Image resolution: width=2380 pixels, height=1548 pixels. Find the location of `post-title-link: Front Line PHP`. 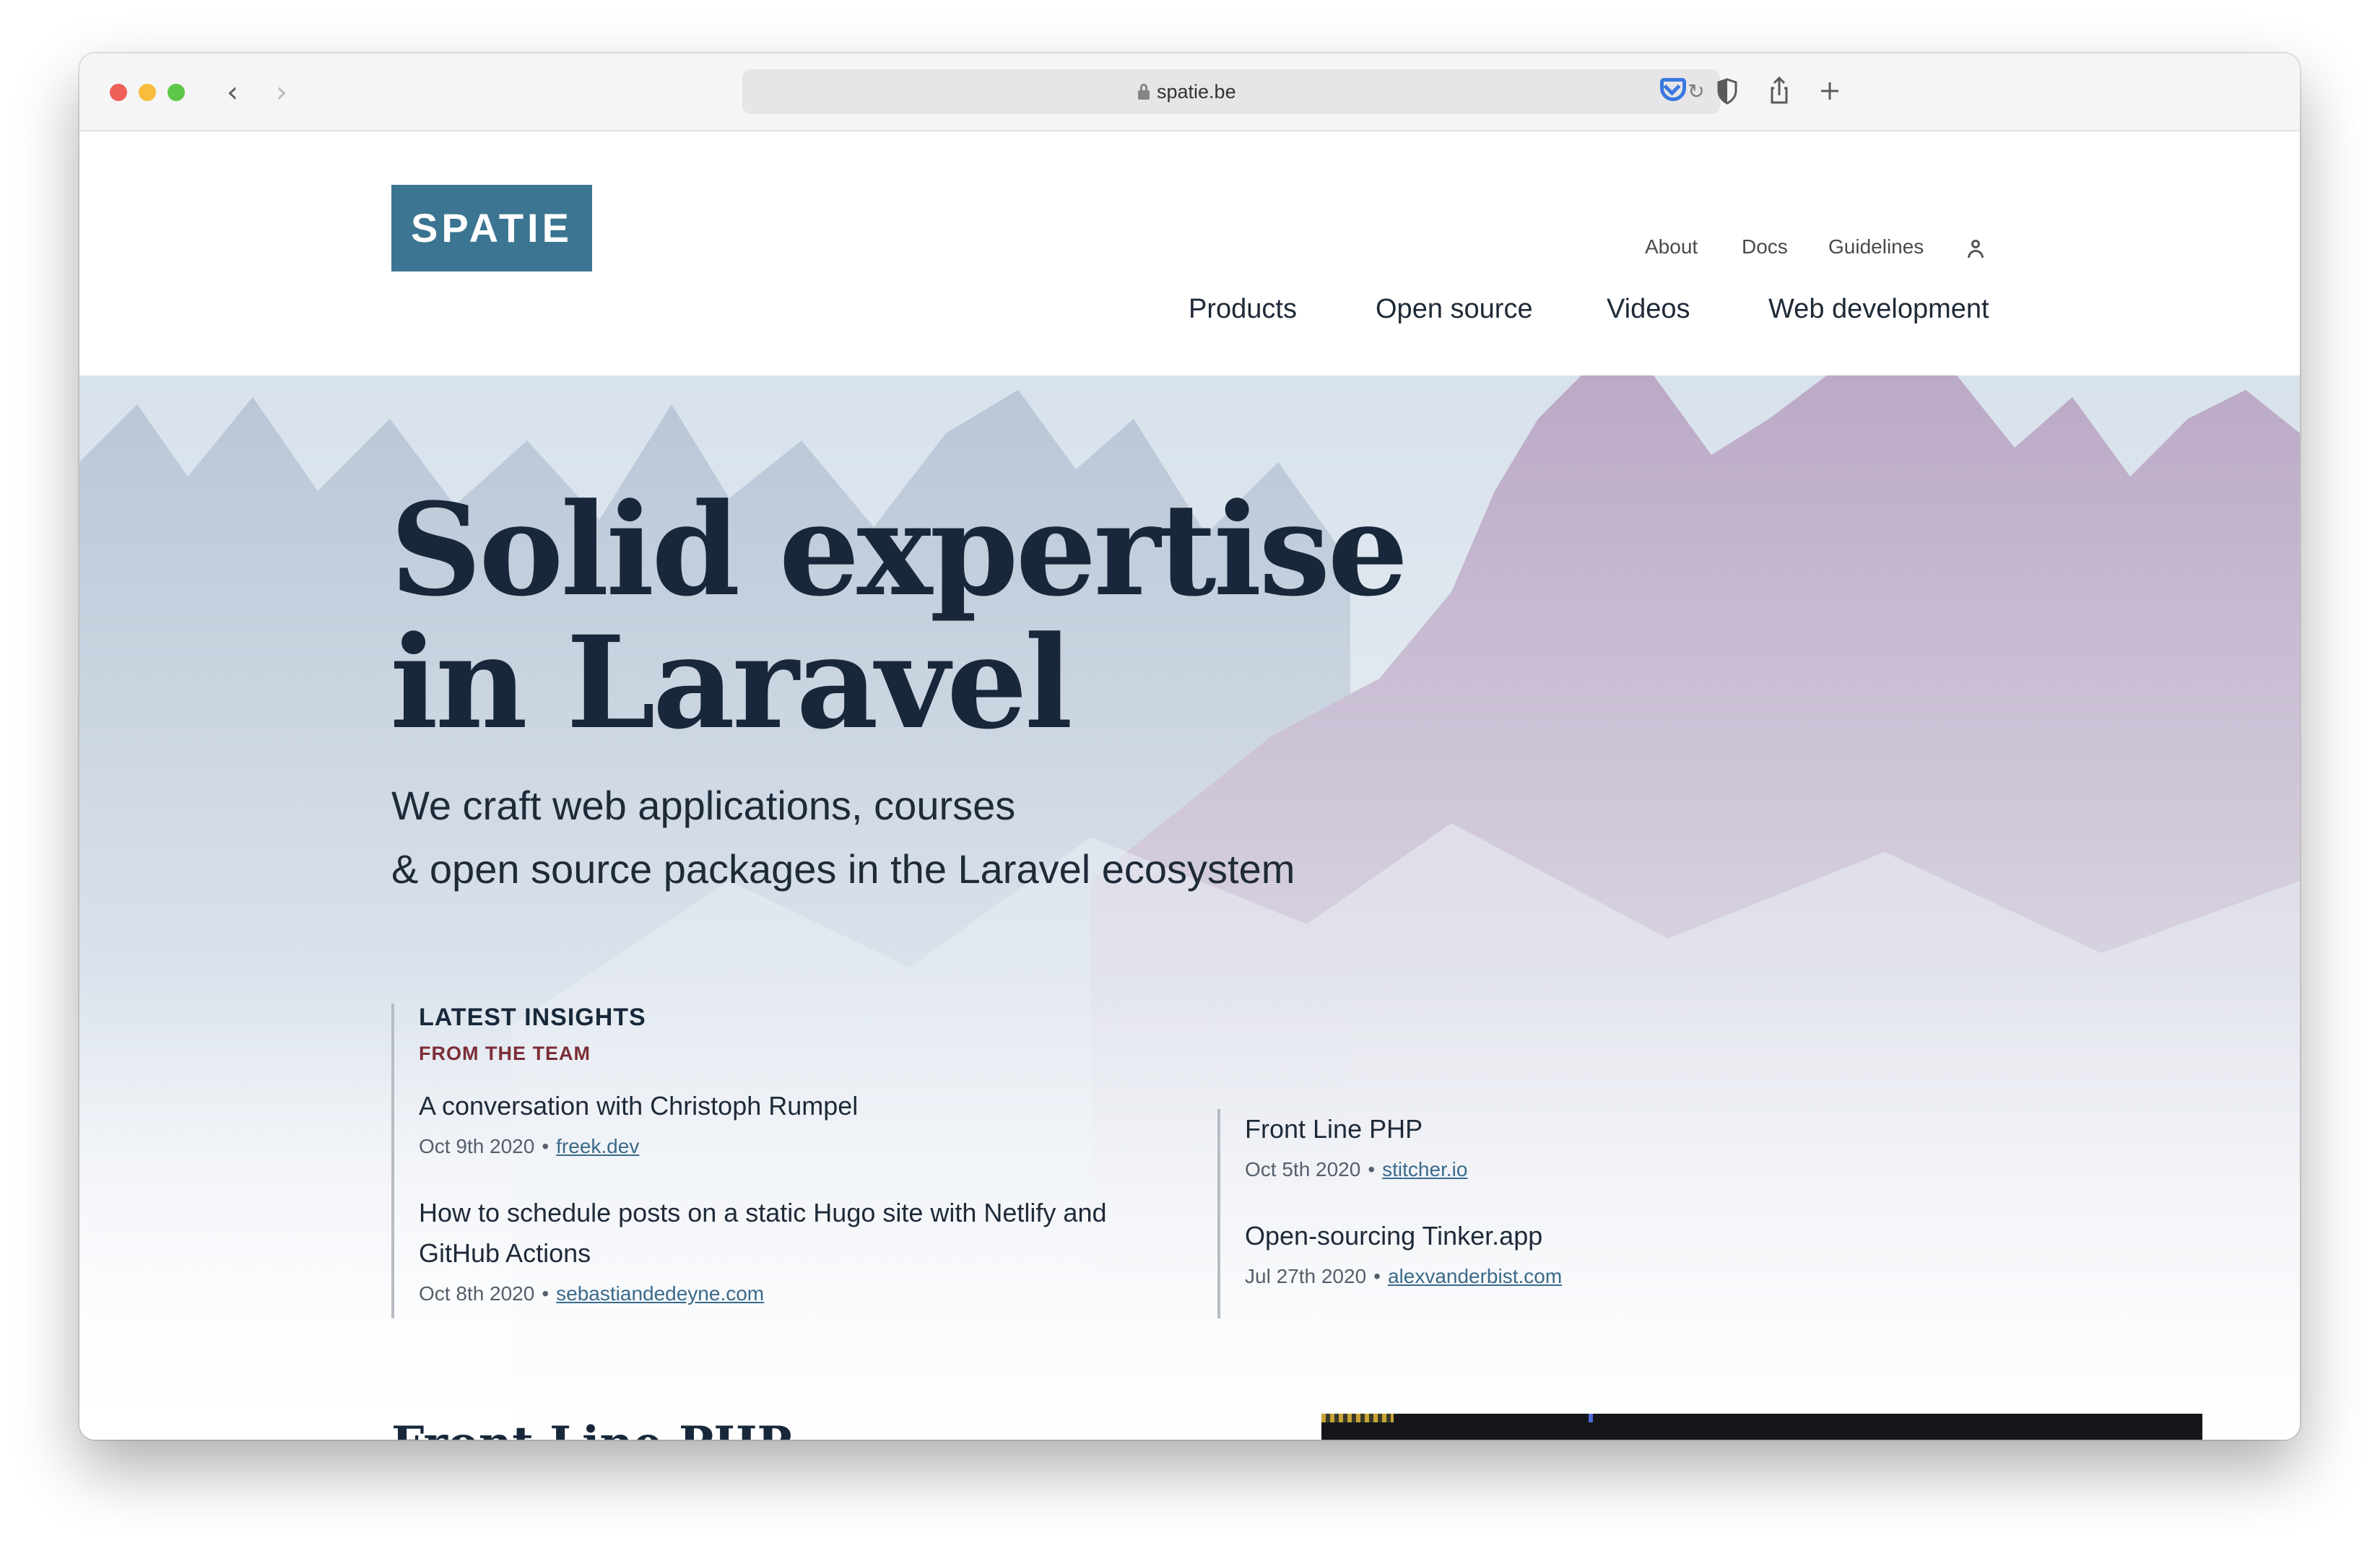

post-title-link: Front Line PHP is located at coordinates (1620, 1129).